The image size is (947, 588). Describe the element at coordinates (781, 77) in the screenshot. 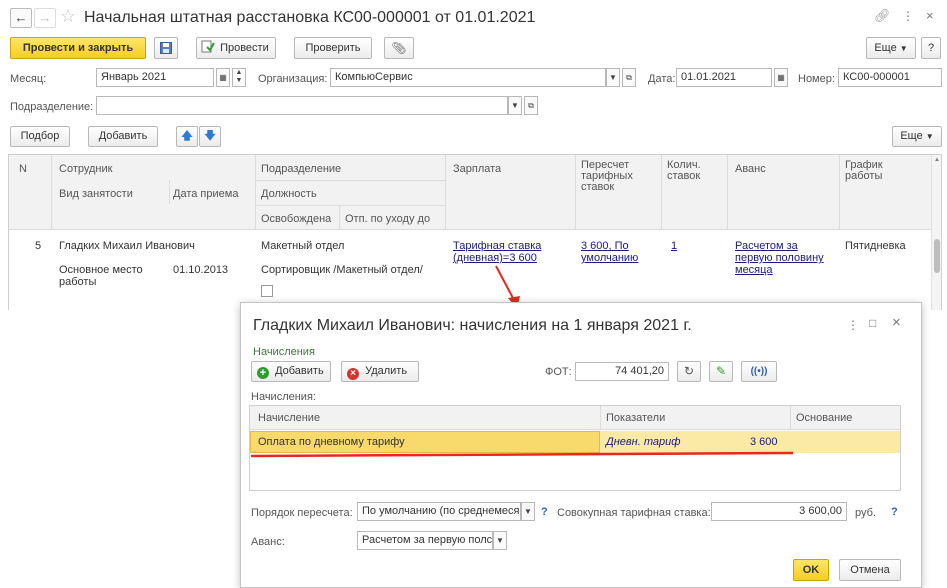

I see `date-calendar-button: ▦` at that location.